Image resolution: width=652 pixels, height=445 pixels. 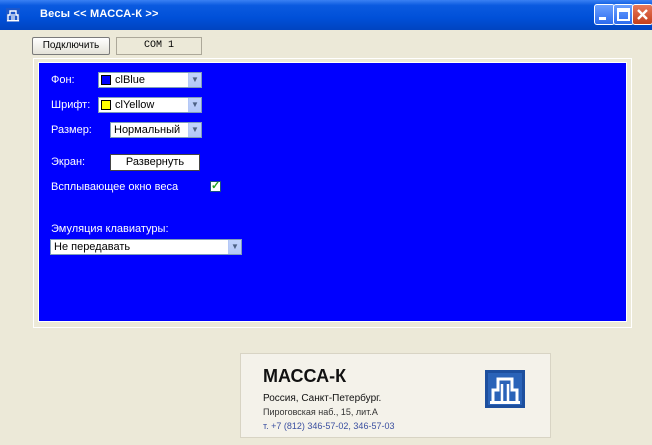 What do you see at coordinates (13, 15) in the screenshot?
I see `app-icon` at bounding box center [13, 15].